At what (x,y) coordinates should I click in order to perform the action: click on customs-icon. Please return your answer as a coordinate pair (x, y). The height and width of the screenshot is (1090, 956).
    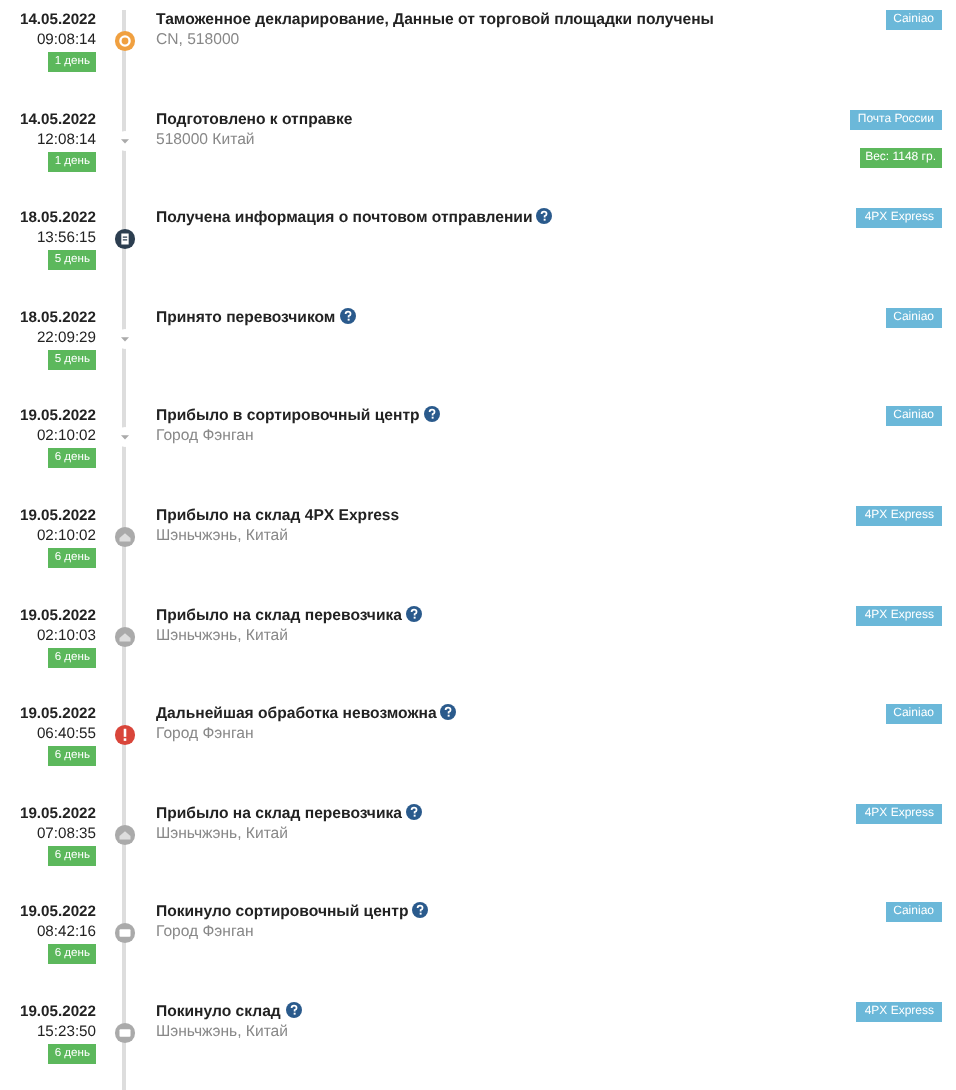
    Looking at the image, I should click on (124, 41).